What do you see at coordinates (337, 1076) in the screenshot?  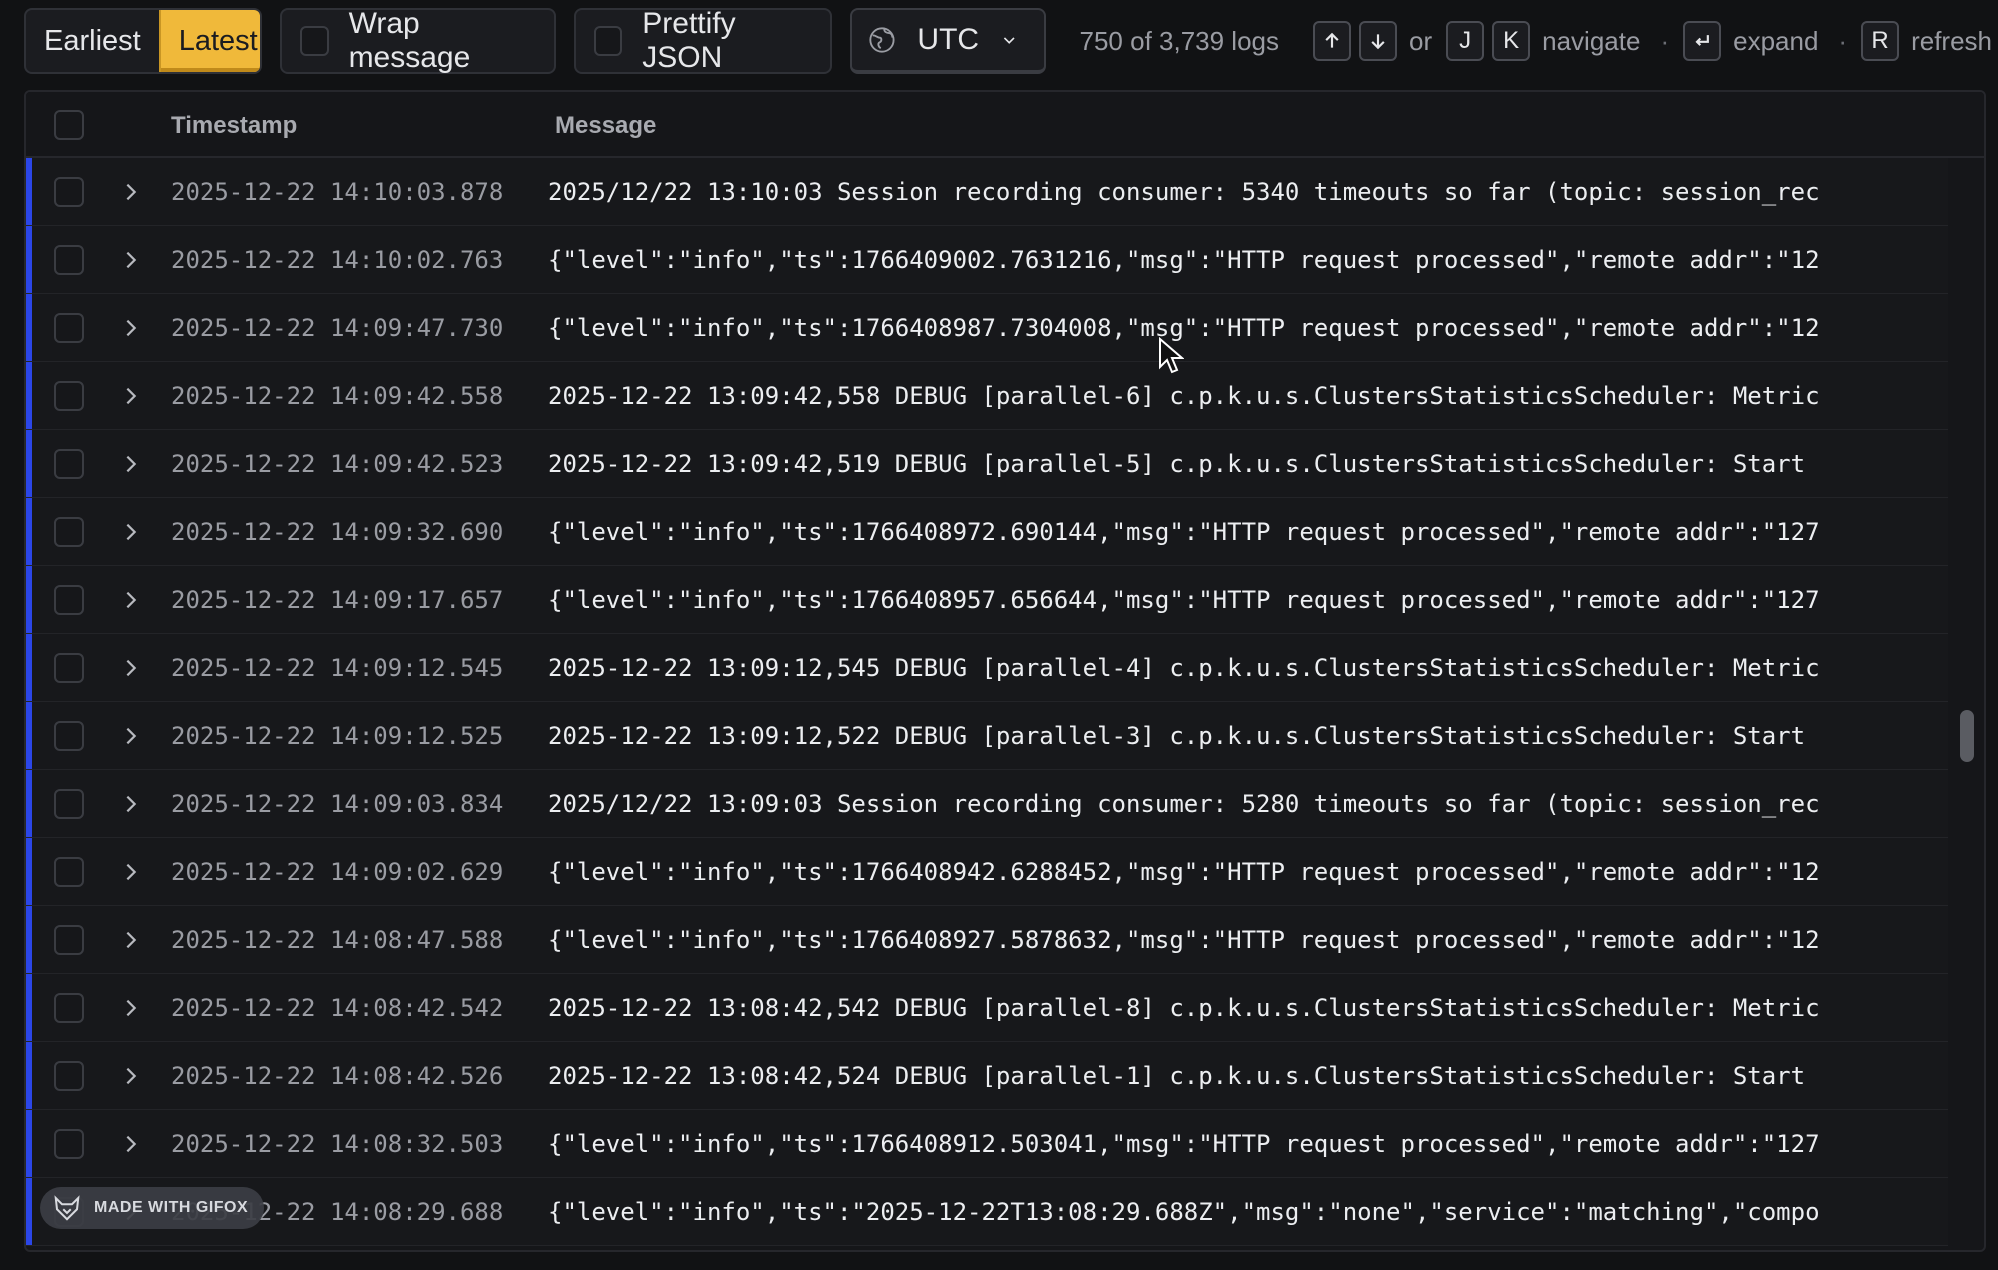 I see `row-timestamp: 2025-12-22 14:08:42.526` at bounding box center [337, 1076].